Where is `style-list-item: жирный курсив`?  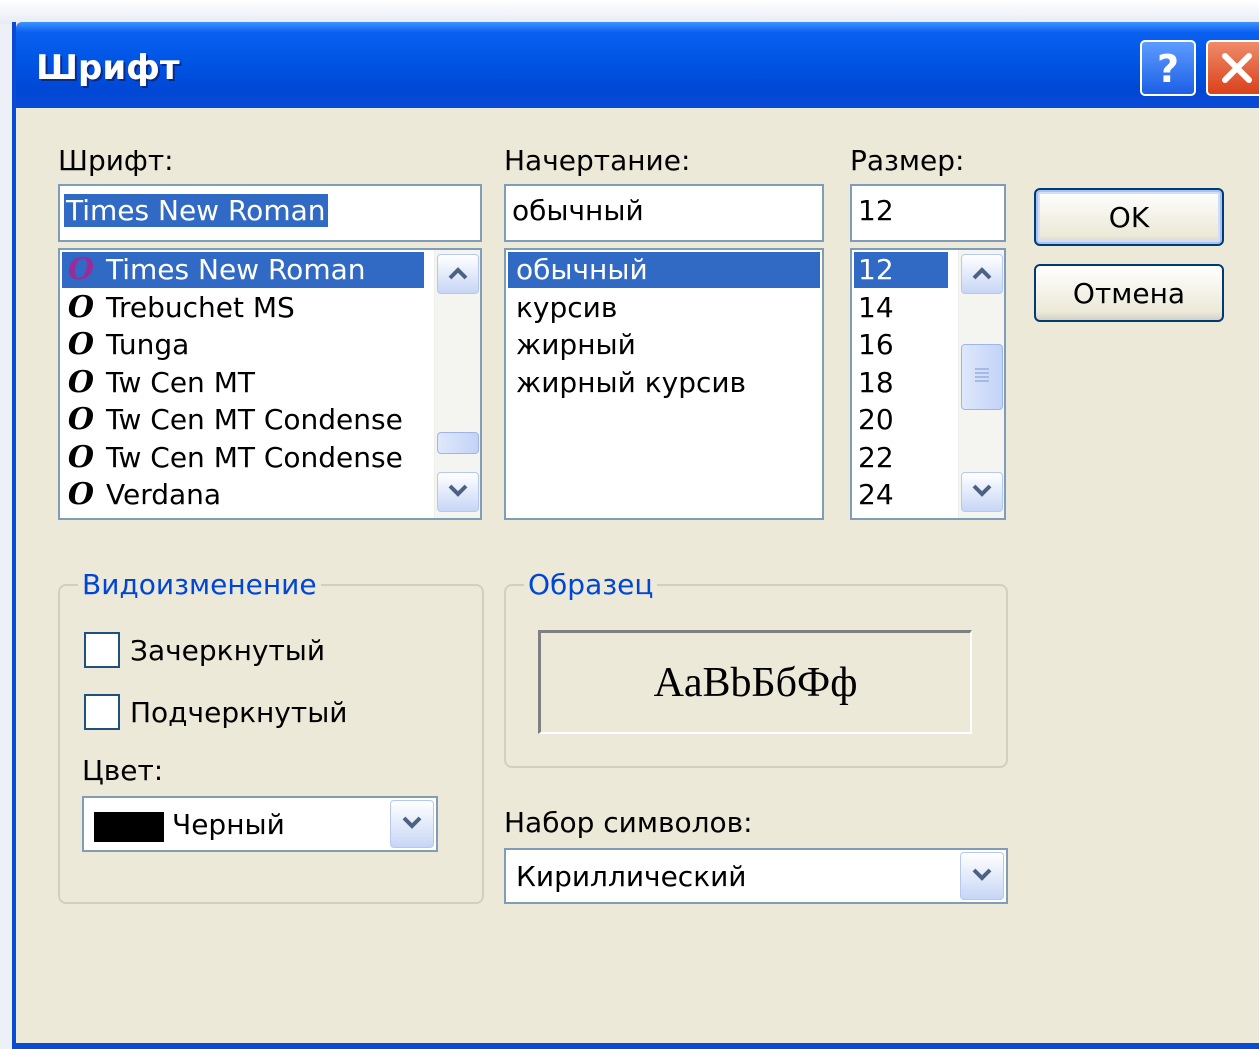 style-list-item: жирный курсив is located at coordinates (664, 383).